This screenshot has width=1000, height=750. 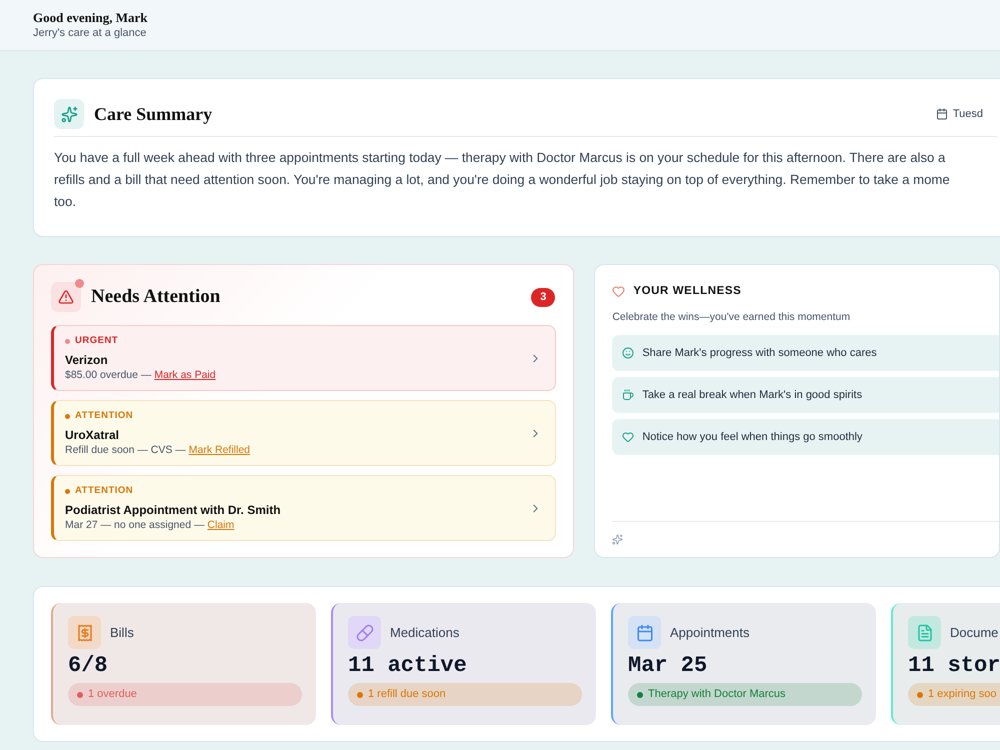 I want to click on stat-card: Appointments Mar 25 Therapy with Doctor Marcus, so click(x=743, y=664).